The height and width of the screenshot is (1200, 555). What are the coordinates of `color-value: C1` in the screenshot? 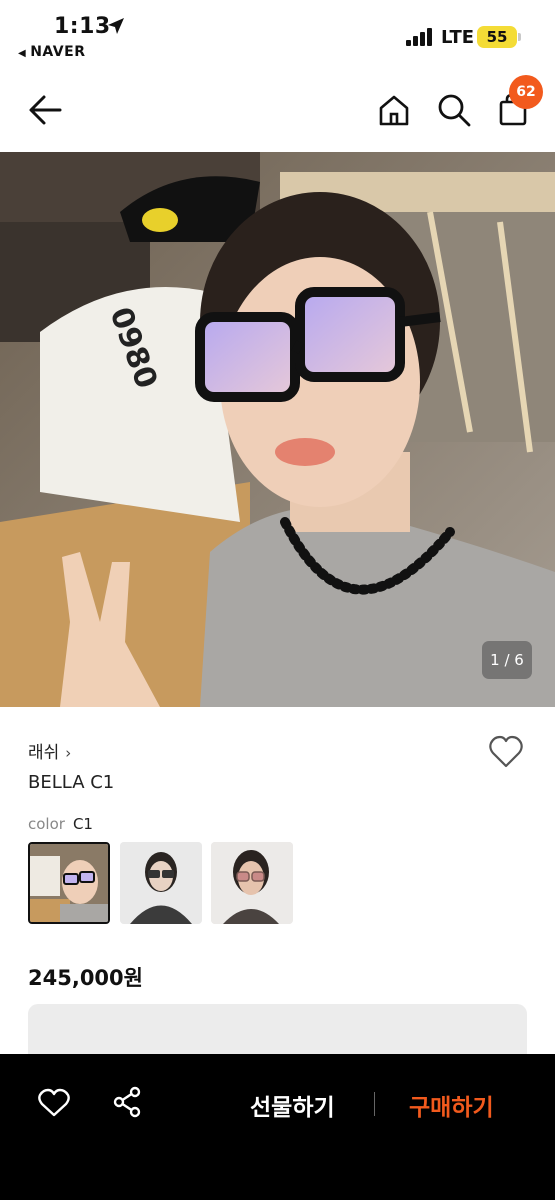 It's located at (82, 824).